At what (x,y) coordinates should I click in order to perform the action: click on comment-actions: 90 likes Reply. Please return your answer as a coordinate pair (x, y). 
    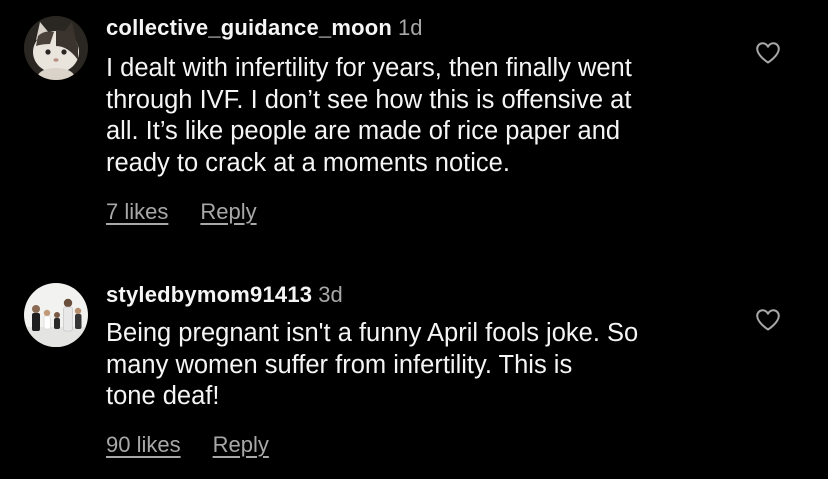
    Looking at the image, I should click on (187, 445).